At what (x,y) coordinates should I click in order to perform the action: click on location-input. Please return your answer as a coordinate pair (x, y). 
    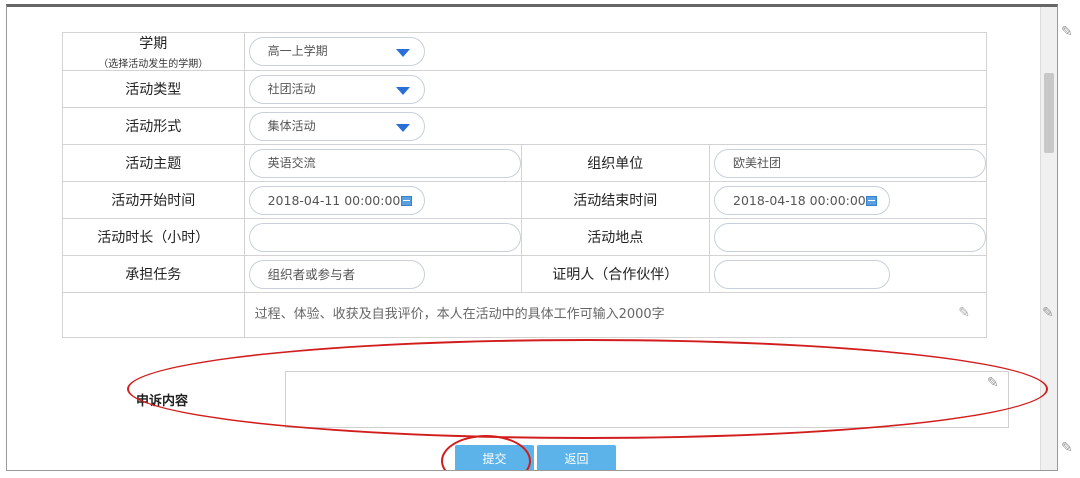
    Looking at the image, I should click on (850, 237).